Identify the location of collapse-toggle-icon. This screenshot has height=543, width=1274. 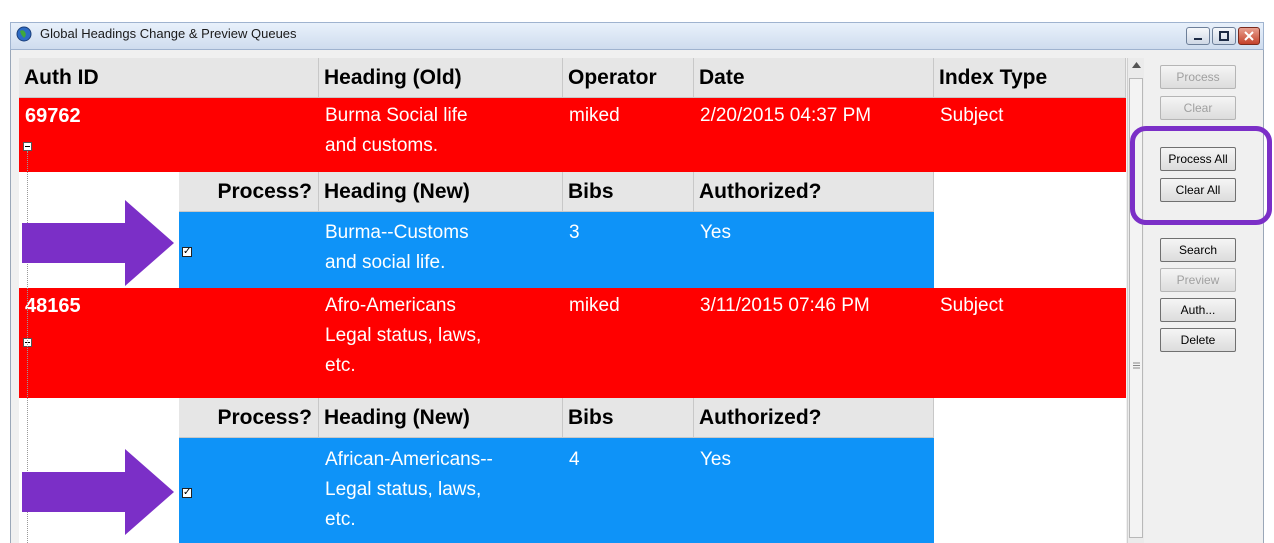
(27, 146).